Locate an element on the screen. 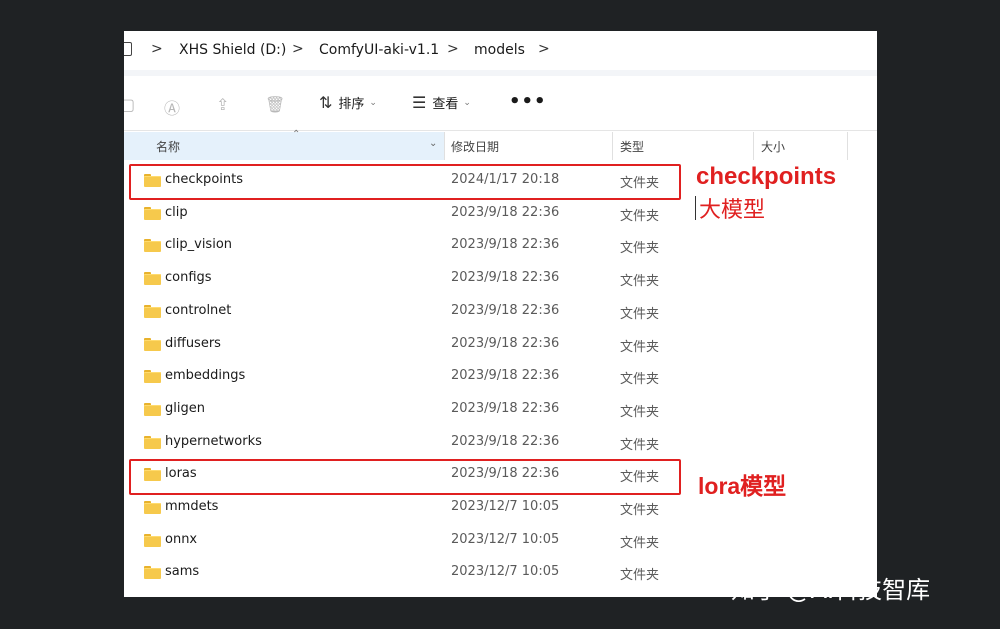 The width and height of the screenshot is (1000, 629). file-name: onnx is located at coordinates (181, 539).